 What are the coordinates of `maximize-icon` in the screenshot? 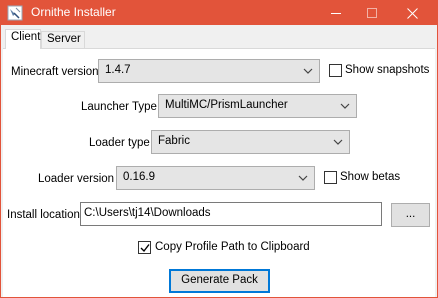 It's located at (372, 13).